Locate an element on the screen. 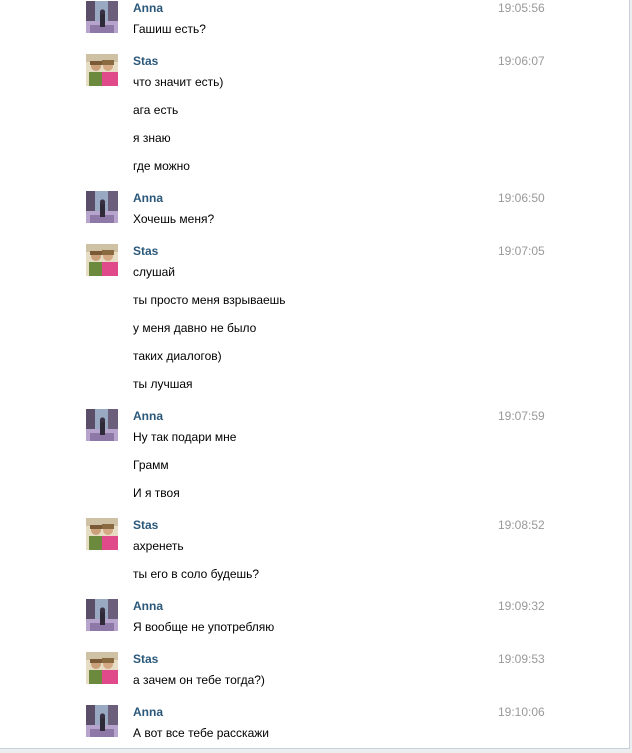  message-text: Гашиш есть? is located at coordinates (169, 29).